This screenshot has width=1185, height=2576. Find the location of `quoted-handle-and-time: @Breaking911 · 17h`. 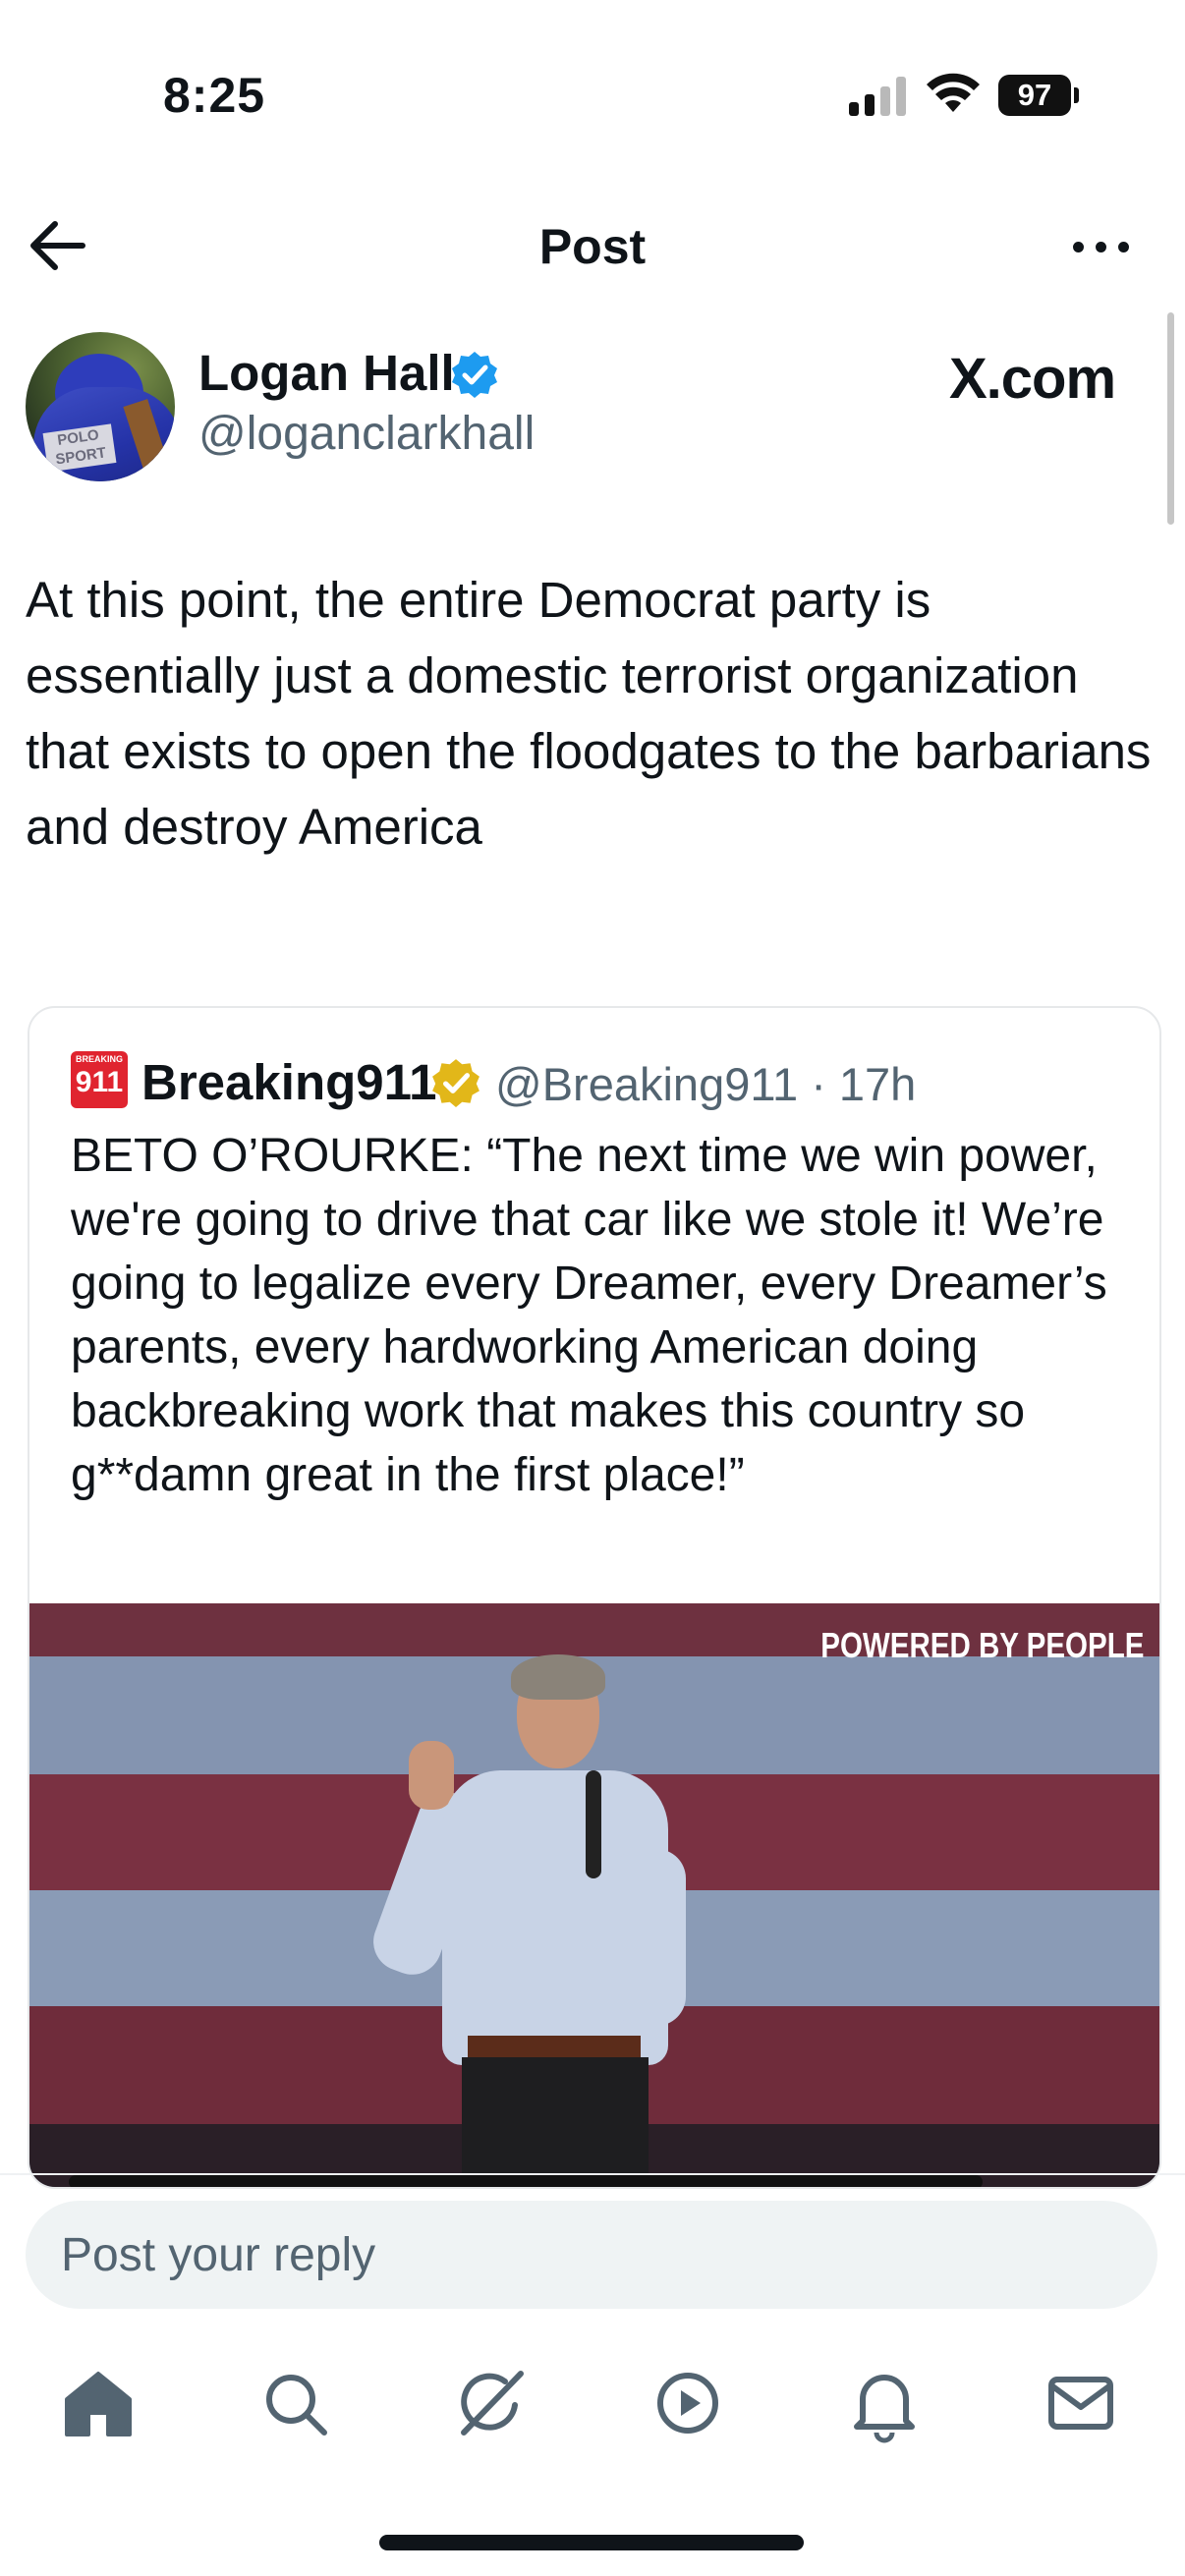

quoted-handle-and-time: @Breaking911 · 17h is located at coordinates (706, 1084).